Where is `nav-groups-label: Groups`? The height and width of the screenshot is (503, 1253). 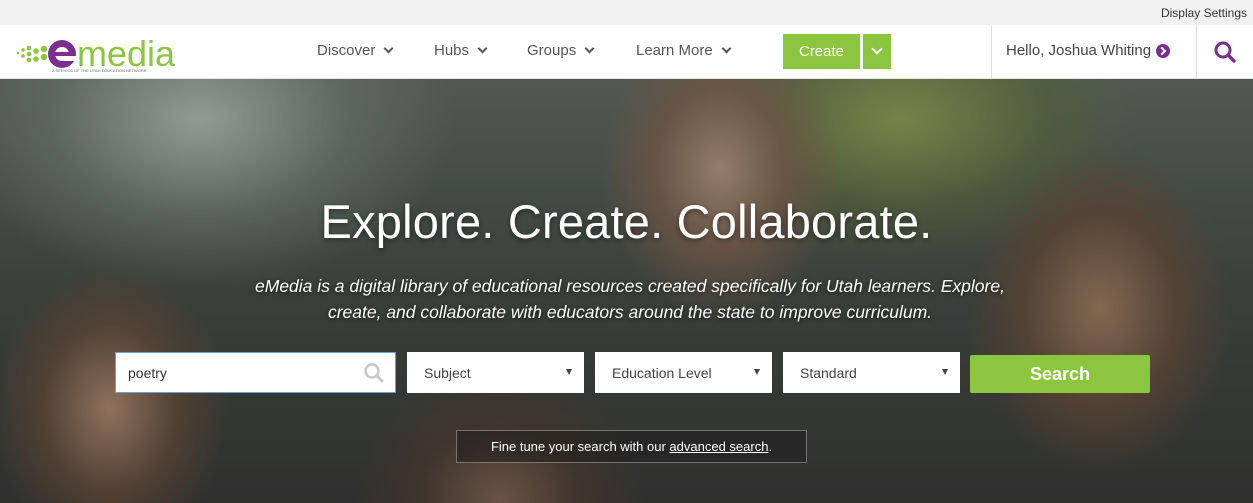 nav-groups-label: Groups is located at coordinates (552, 50).